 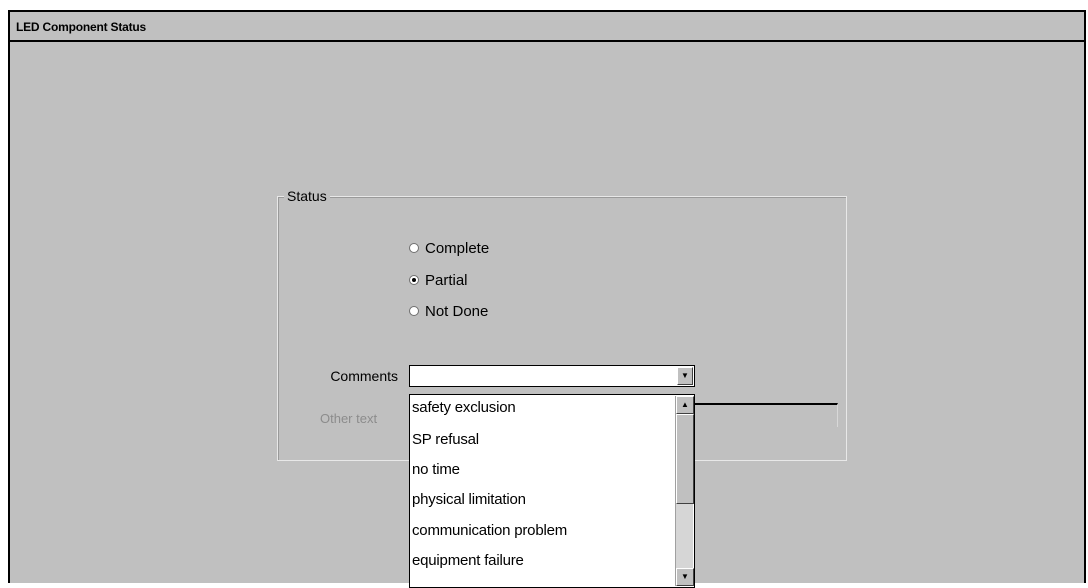 I want to click on scroll-up-arrow-icon: ▲, so click(x=685, y=405).